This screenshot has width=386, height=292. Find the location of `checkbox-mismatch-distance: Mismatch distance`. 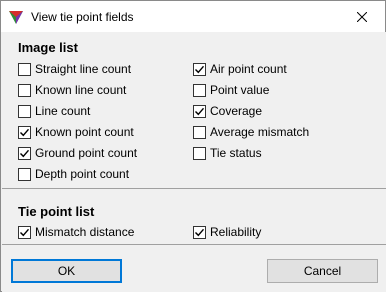

checkbox-mismatch-distance: Mismatch distance is located at coordinates (76, 232).